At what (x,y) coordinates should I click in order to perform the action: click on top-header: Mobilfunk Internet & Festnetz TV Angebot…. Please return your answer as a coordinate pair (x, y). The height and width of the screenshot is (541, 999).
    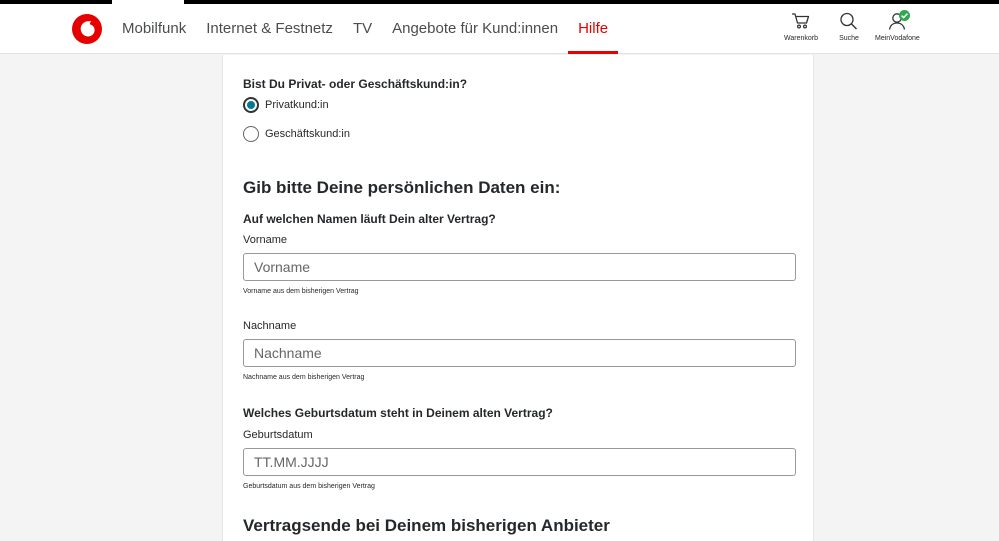
    Looking at the image, I should click on (499, 27).